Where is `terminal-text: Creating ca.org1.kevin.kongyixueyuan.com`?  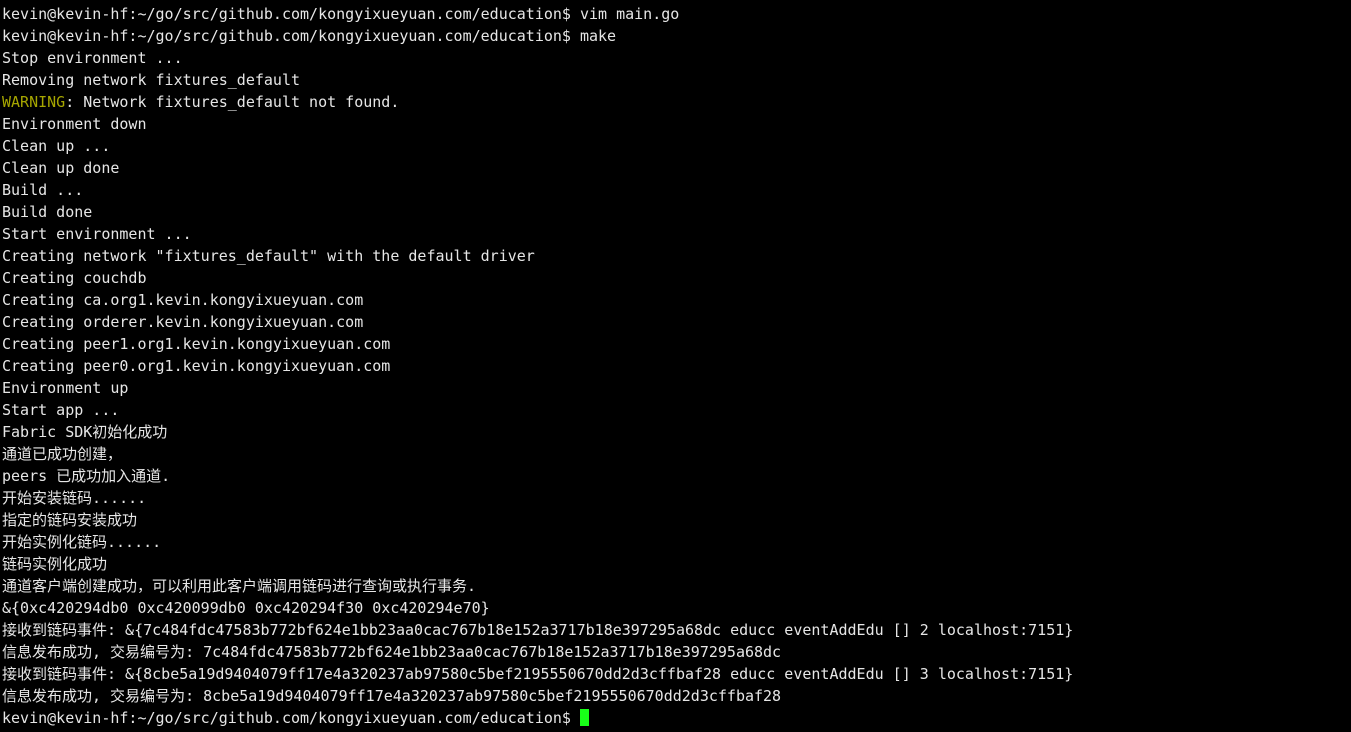 terminal-text: Creating ca.org1.kevin.kongyixueyuan.com is located at coordinates (183, 300).